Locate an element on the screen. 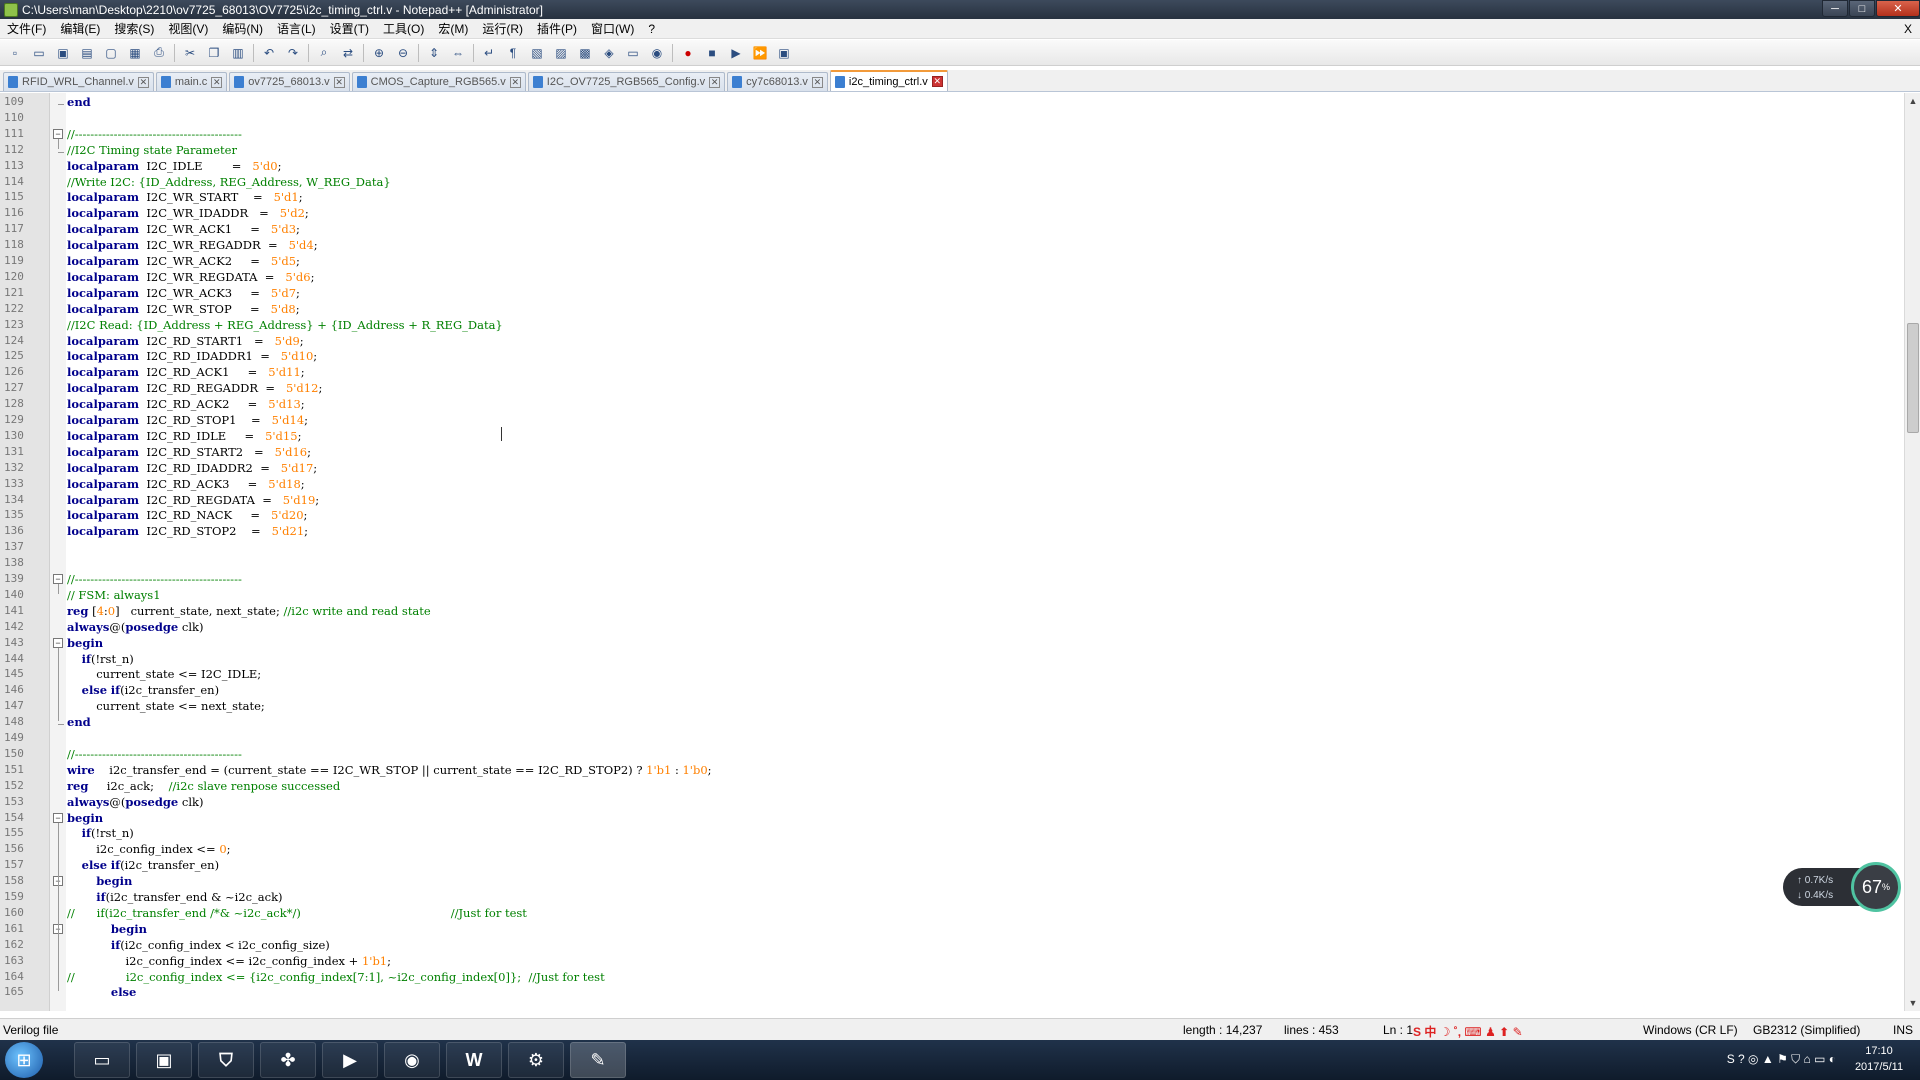 This screenshot has width=1920, height=1080. code-line: localparam I2C_RD_REGADDR = 5'd12; is located at coordinates (194, 388).